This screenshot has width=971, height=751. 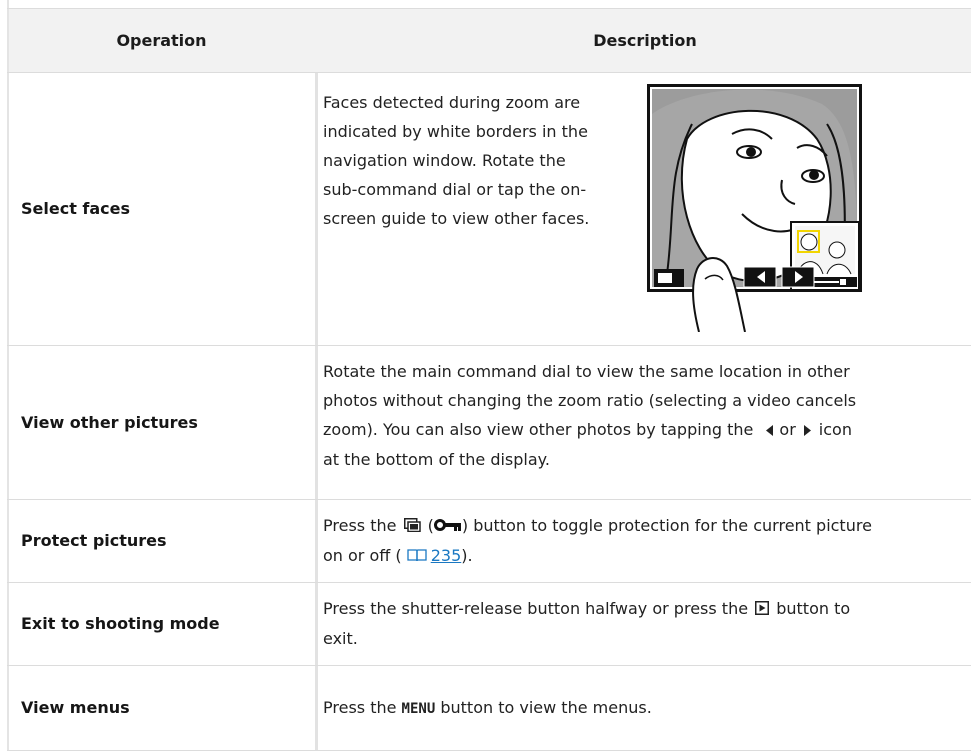 I want to click on text-segment: button to view the menus., so click(x=546, y=707).